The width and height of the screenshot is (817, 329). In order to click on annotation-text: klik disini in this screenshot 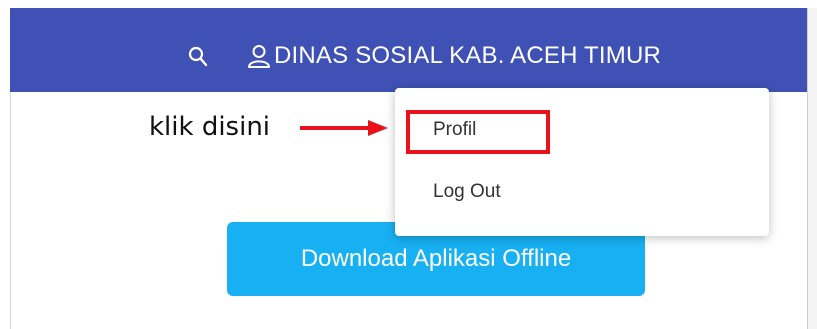, I will do `click(210, 127)`.